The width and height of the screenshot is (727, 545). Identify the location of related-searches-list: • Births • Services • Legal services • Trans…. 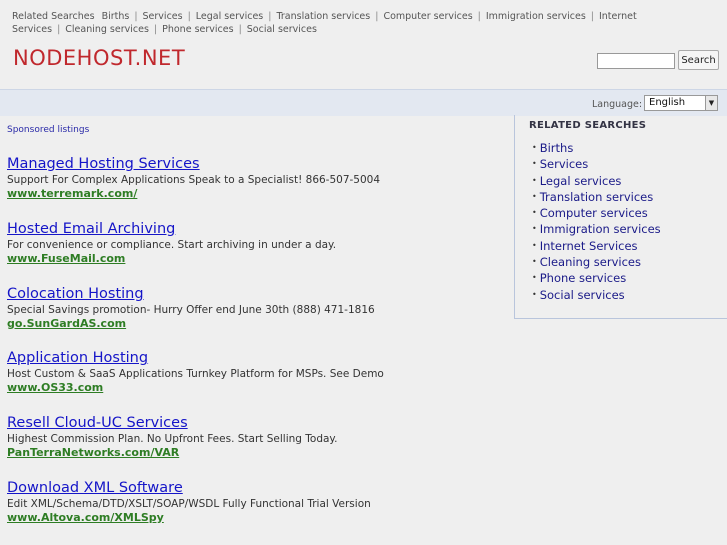
(596, 221).